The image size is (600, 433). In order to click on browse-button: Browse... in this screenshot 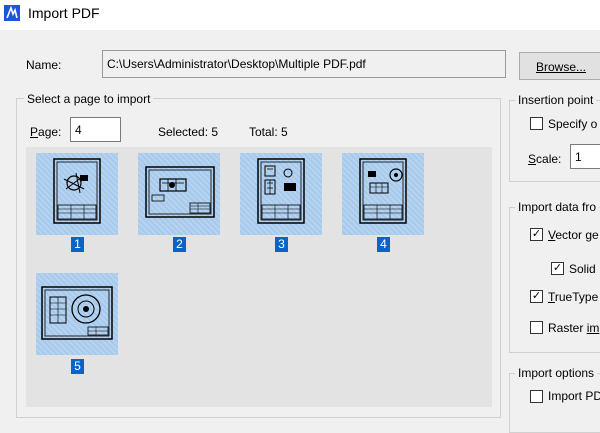, I will do `click(559, 66)`.